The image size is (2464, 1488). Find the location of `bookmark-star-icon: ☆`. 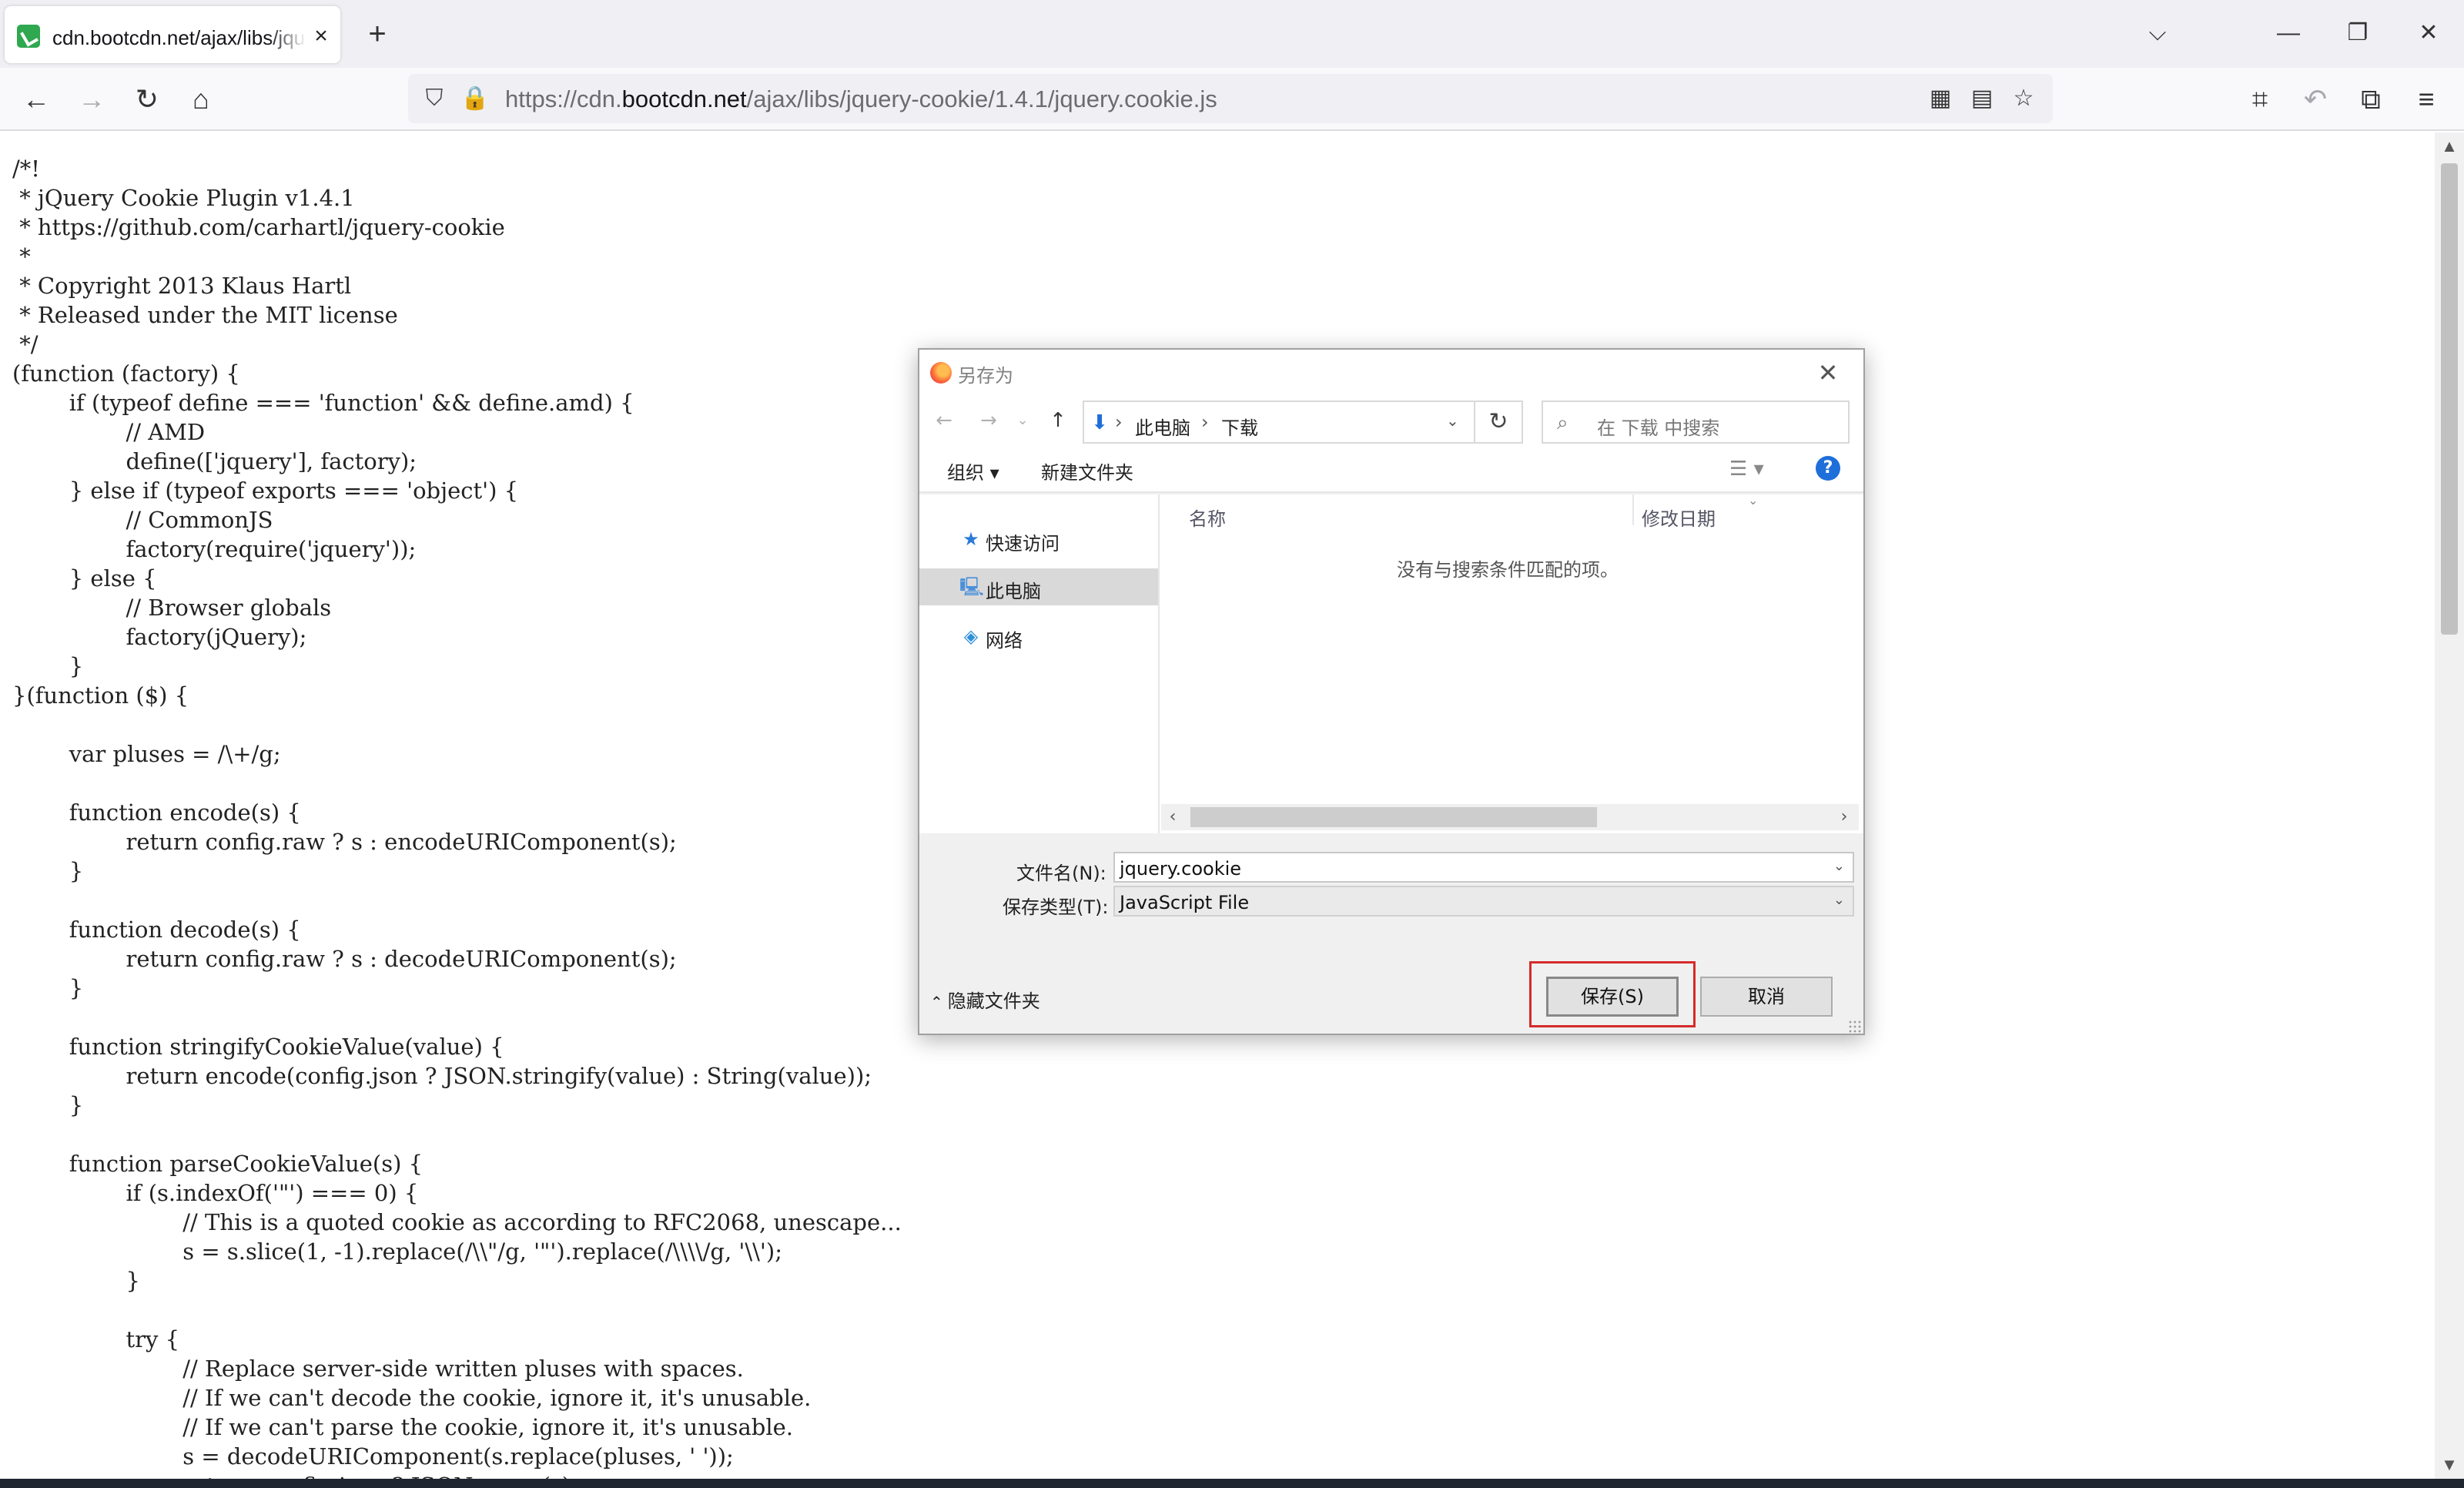

bookmark-star-icon: ☆ is located at coordinates (2023, 98).